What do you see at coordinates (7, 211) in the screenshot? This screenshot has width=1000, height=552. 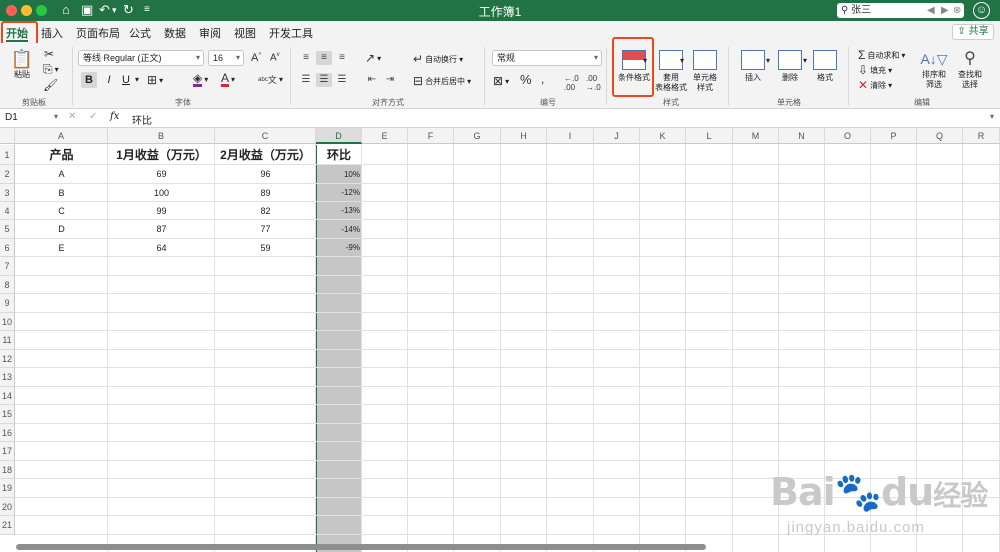 I see `row-header-4: 4` at bounding box center [7, 211].